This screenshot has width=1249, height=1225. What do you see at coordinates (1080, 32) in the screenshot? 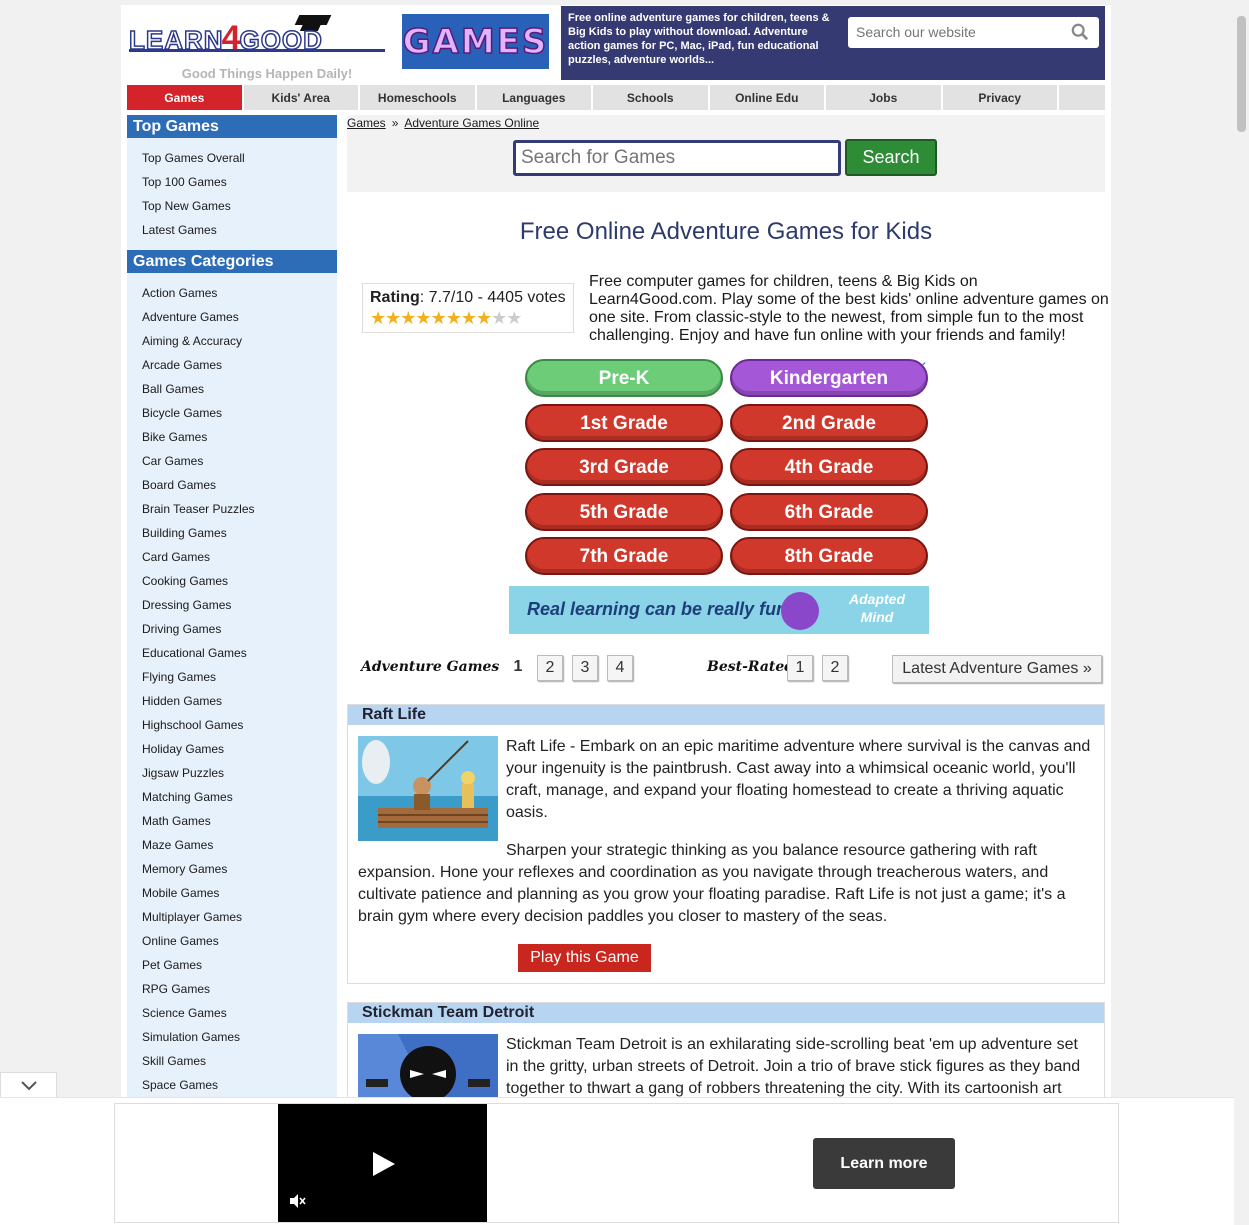
I see `search-icon` at bounding box center [1080, 32].